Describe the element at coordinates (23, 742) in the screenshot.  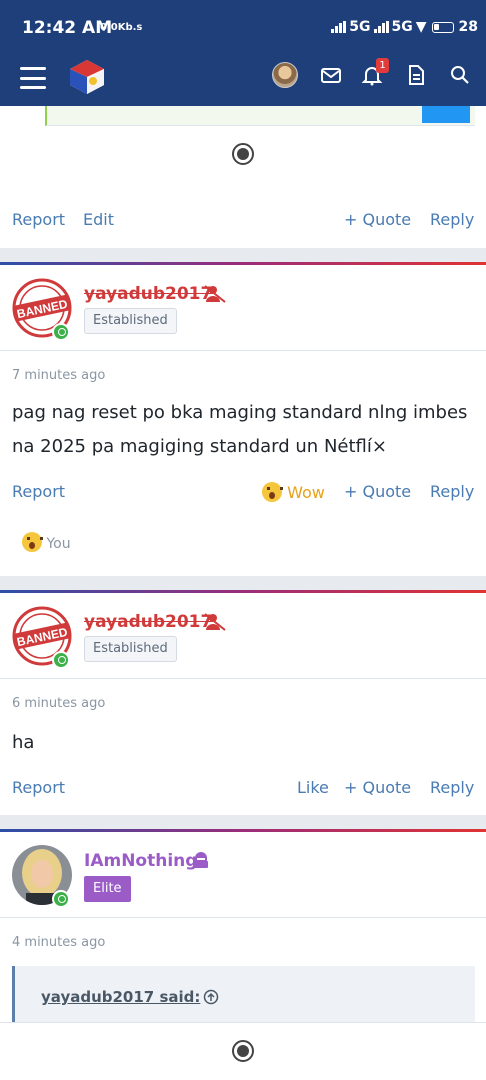
I see `post-message: ha` at that location.